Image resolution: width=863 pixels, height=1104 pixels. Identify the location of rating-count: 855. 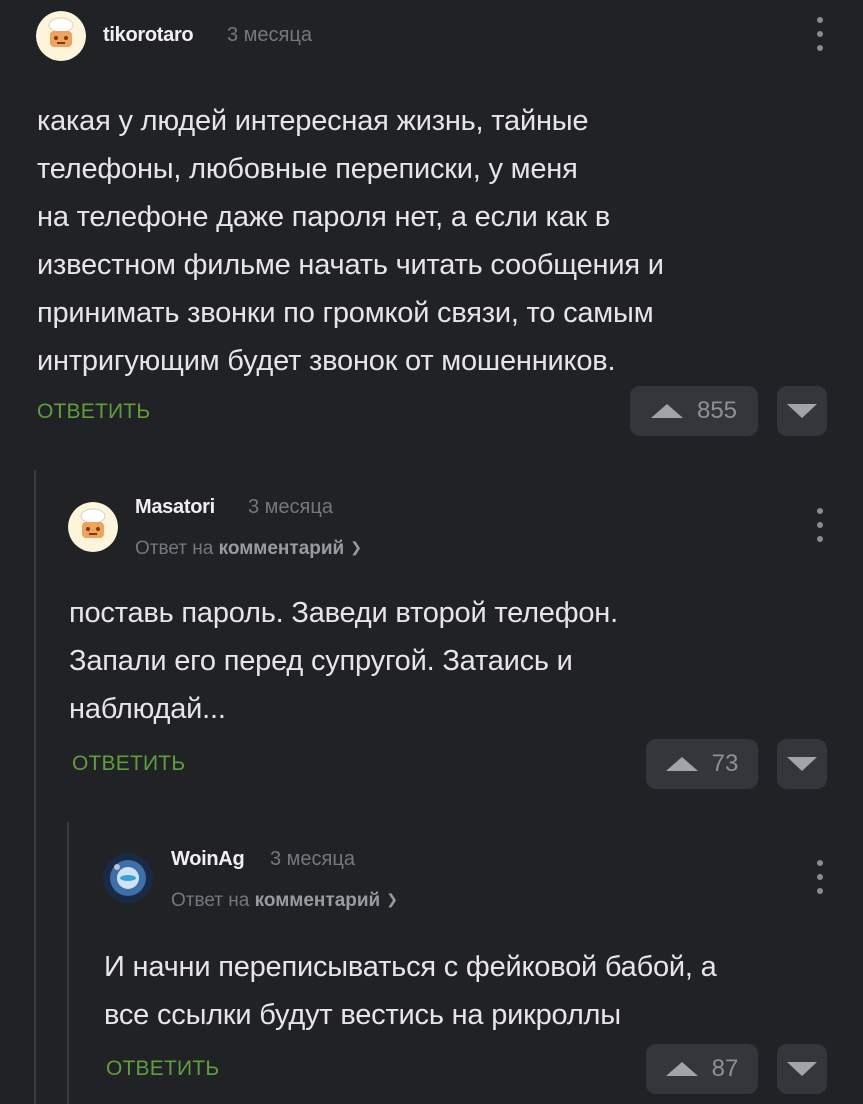
(717, 410).